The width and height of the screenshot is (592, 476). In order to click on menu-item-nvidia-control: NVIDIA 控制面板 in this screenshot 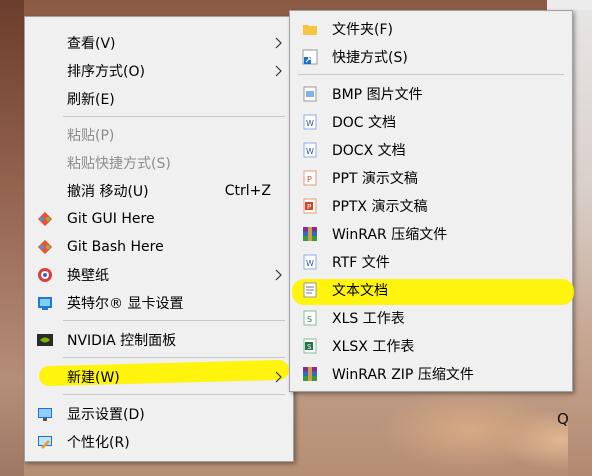, I will do `click(159, 340)`.